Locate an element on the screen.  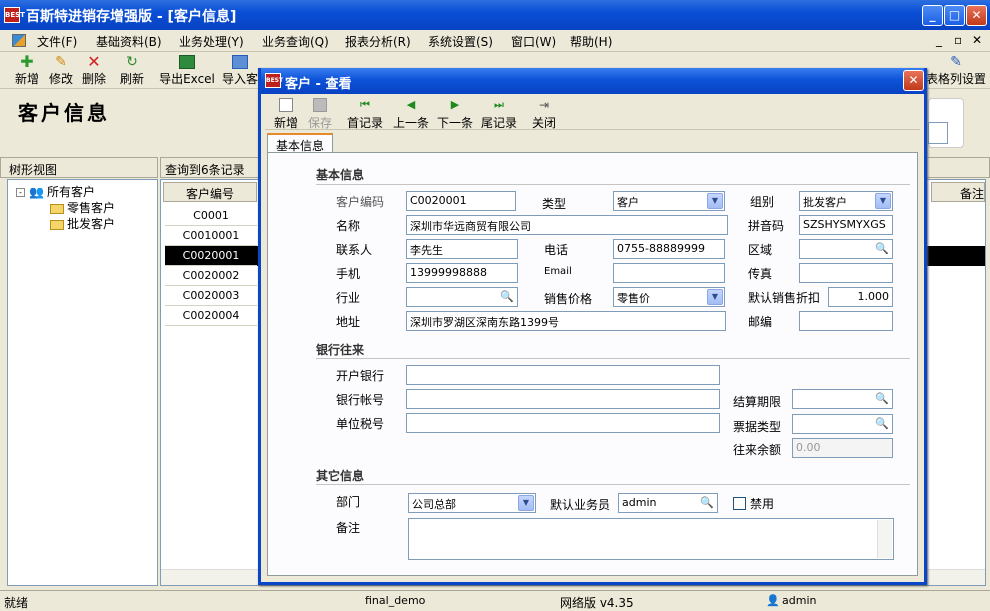
remark-textarea is located at coordinates (651, 539).